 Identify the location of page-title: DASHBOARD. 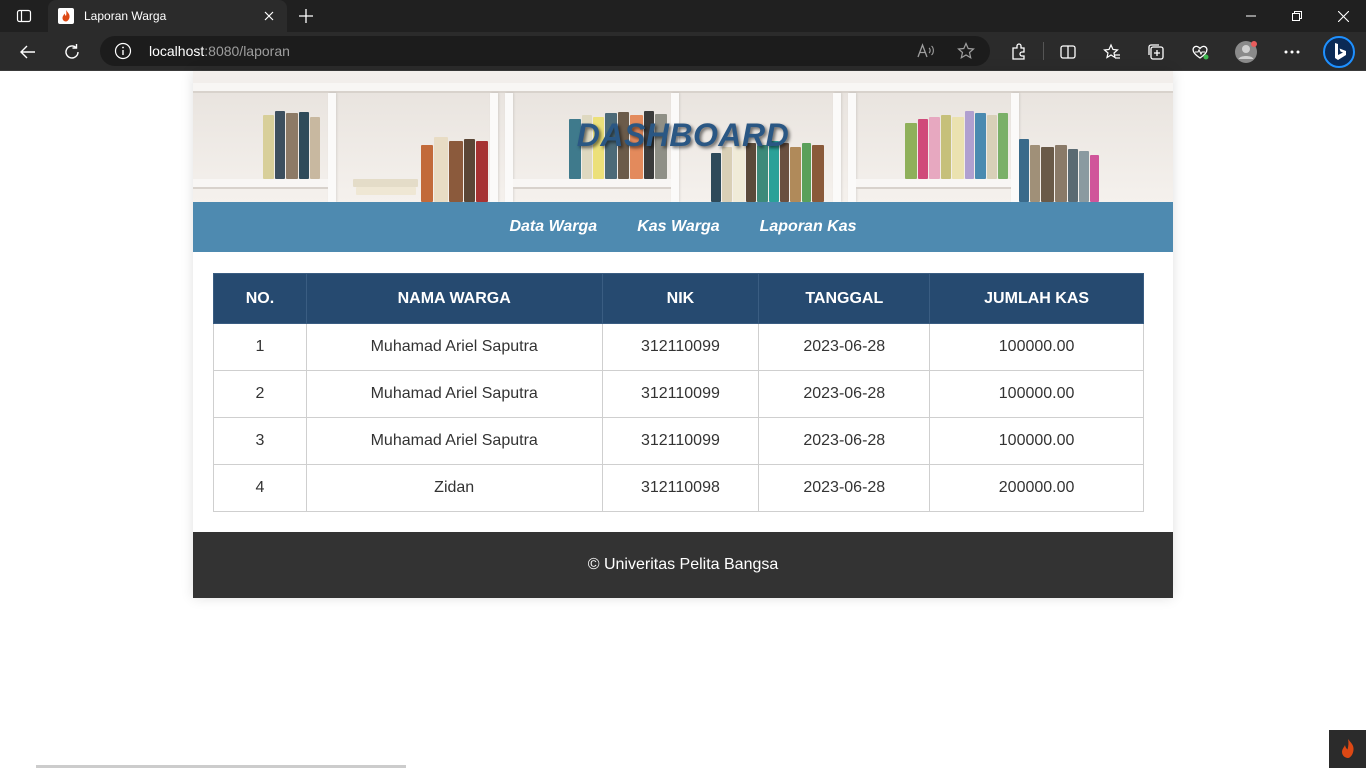
(683, 135).